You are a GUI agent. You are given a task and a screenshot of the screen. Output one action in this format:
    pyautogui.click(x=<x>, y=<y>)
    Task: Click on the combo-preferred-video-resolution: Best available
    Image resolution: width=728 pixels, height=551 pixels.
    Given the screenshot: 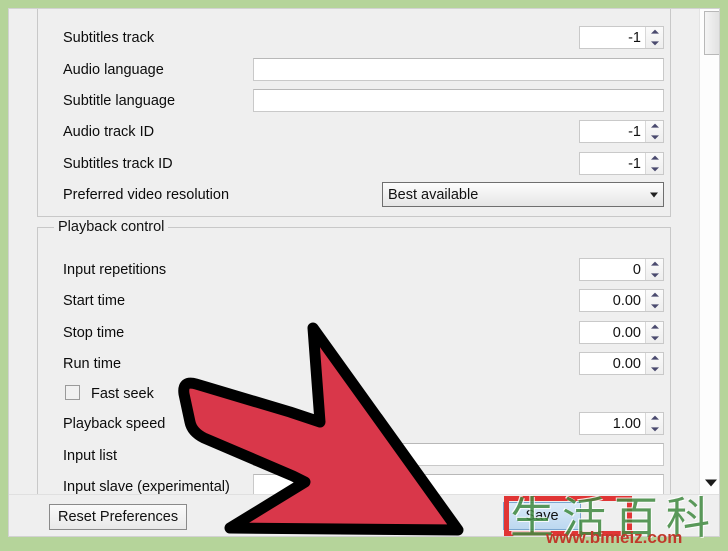 What is the action you would take?
    pyautogui.click(x=523, y=194)
    